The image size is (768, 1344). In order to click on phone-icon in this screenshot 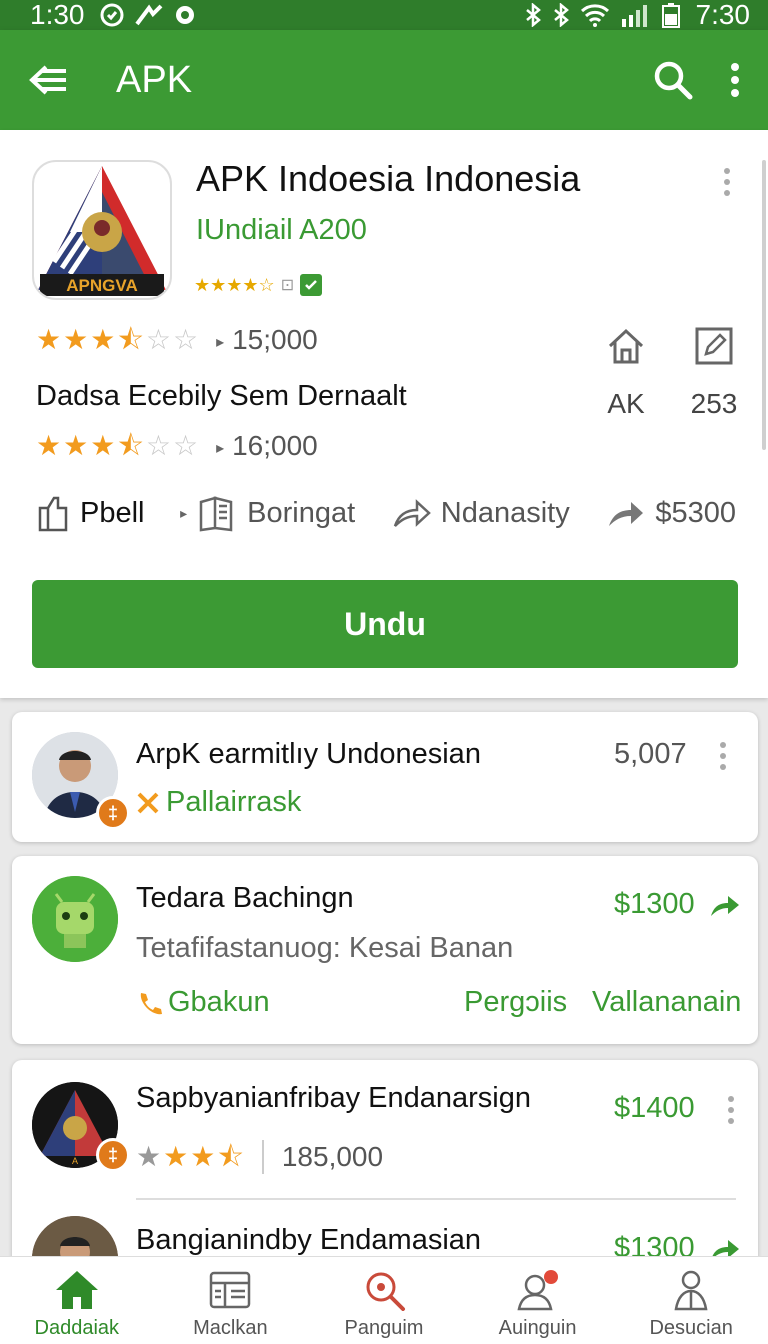, I will do `click(149, 1003)`.